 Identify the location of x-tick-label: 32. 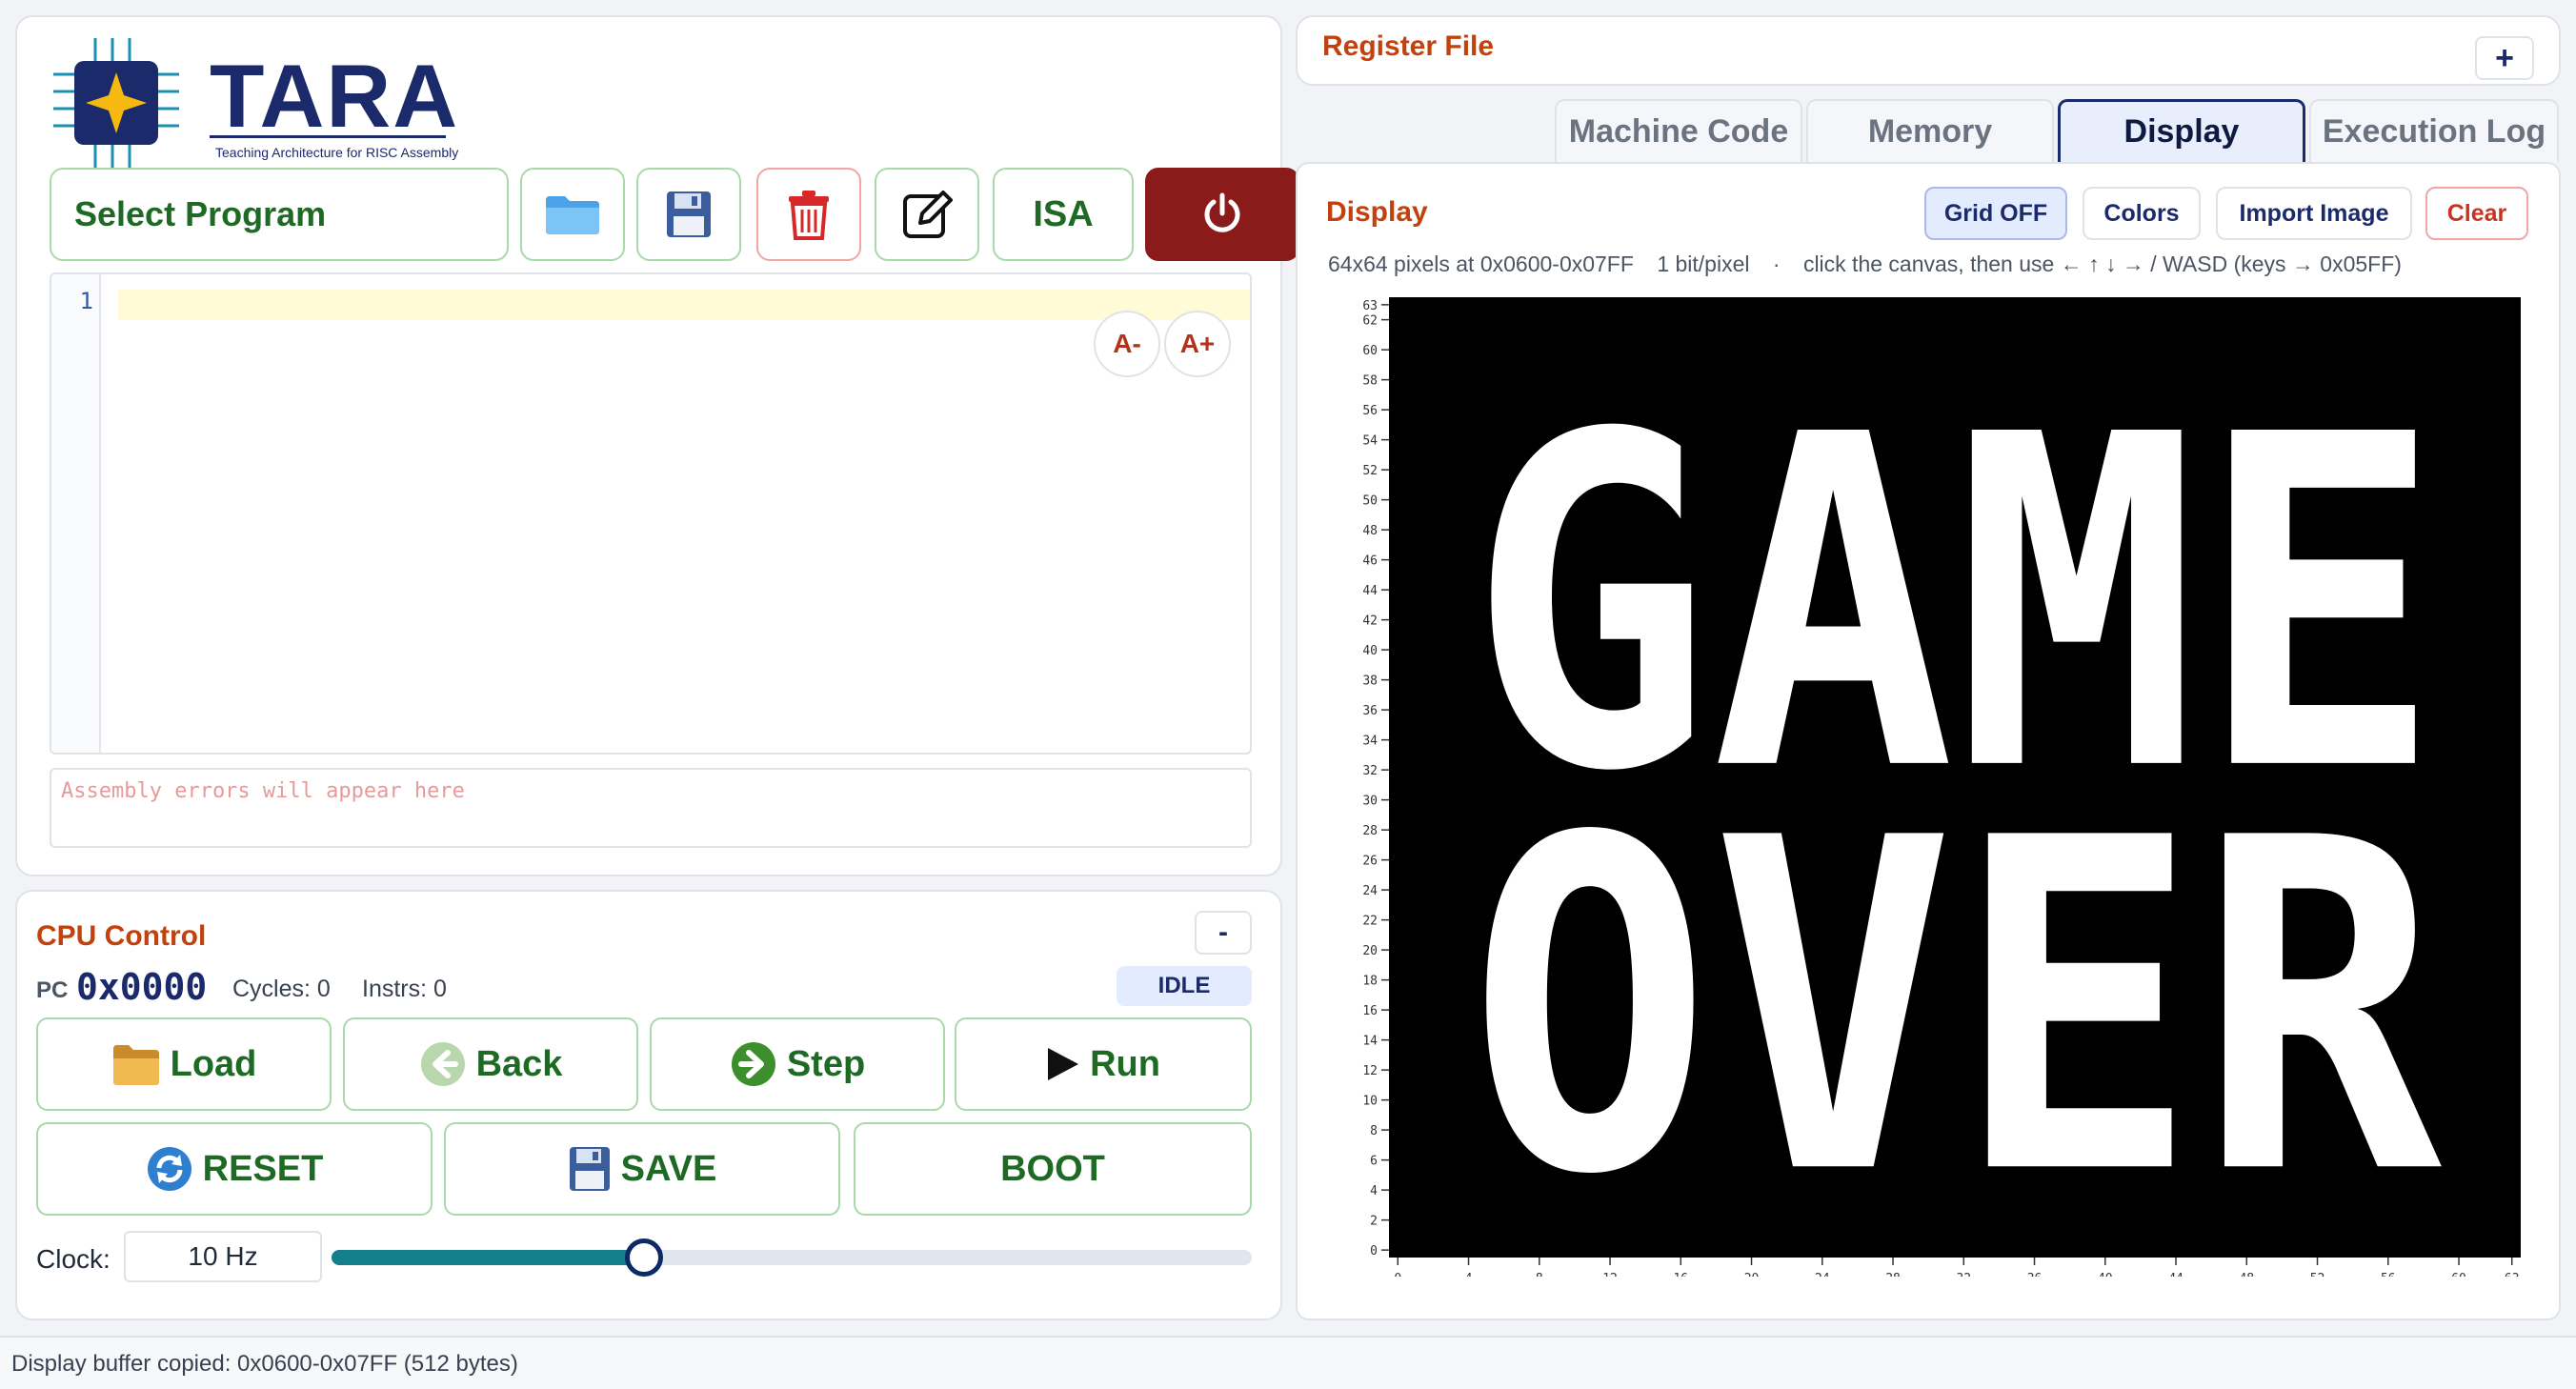
(1963, 1274).